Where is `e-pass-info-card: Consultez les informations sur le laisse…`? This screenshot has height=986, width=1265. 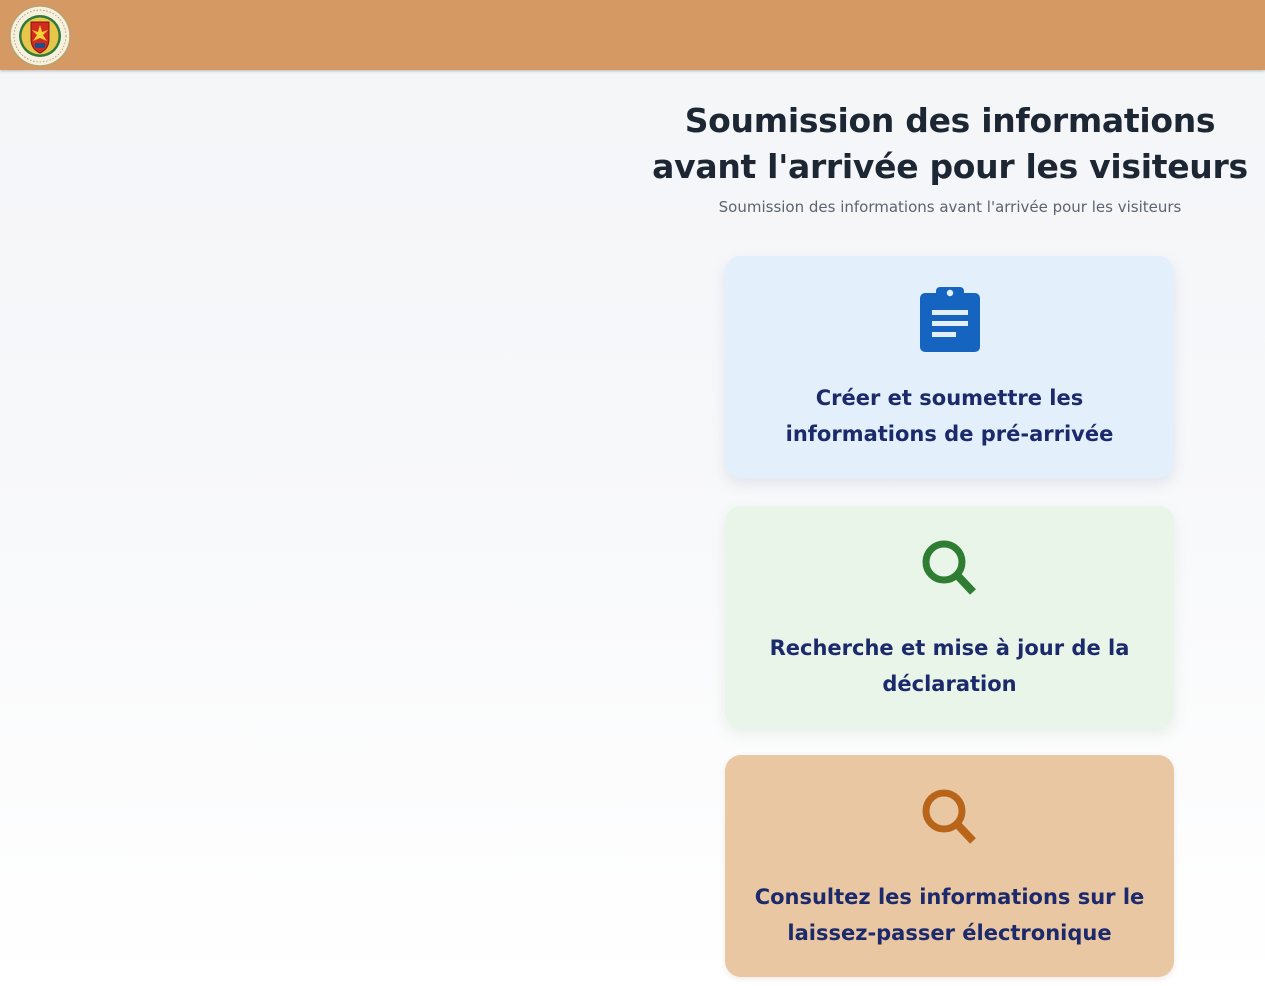
e-pass-info-card: Consultez les informations sur le laisse… is located at coordinates (949, 866).